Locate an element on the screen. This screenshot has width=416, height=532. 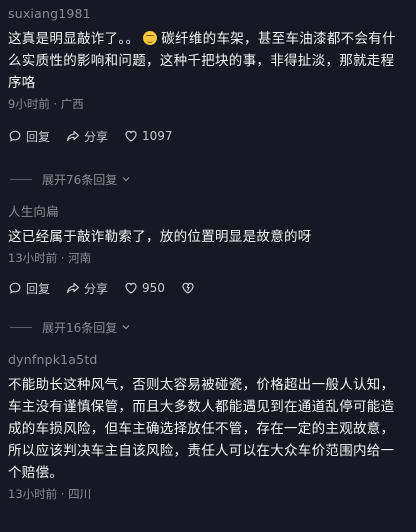
comment-username: suxiang1981 is located at coordinates (208, 14).